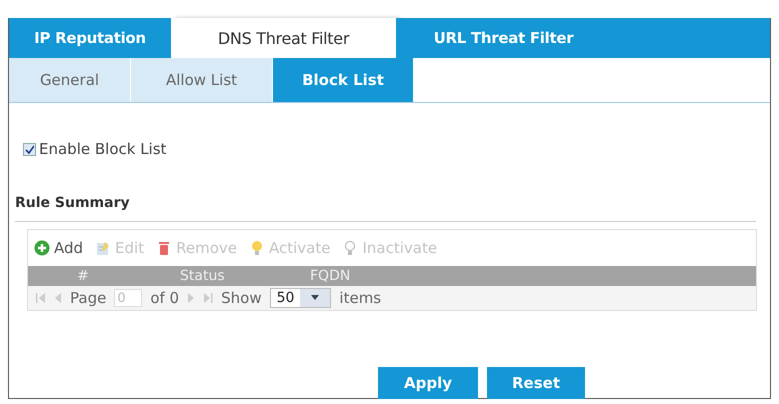  I want to click on edit-icon, so click(103, 248).